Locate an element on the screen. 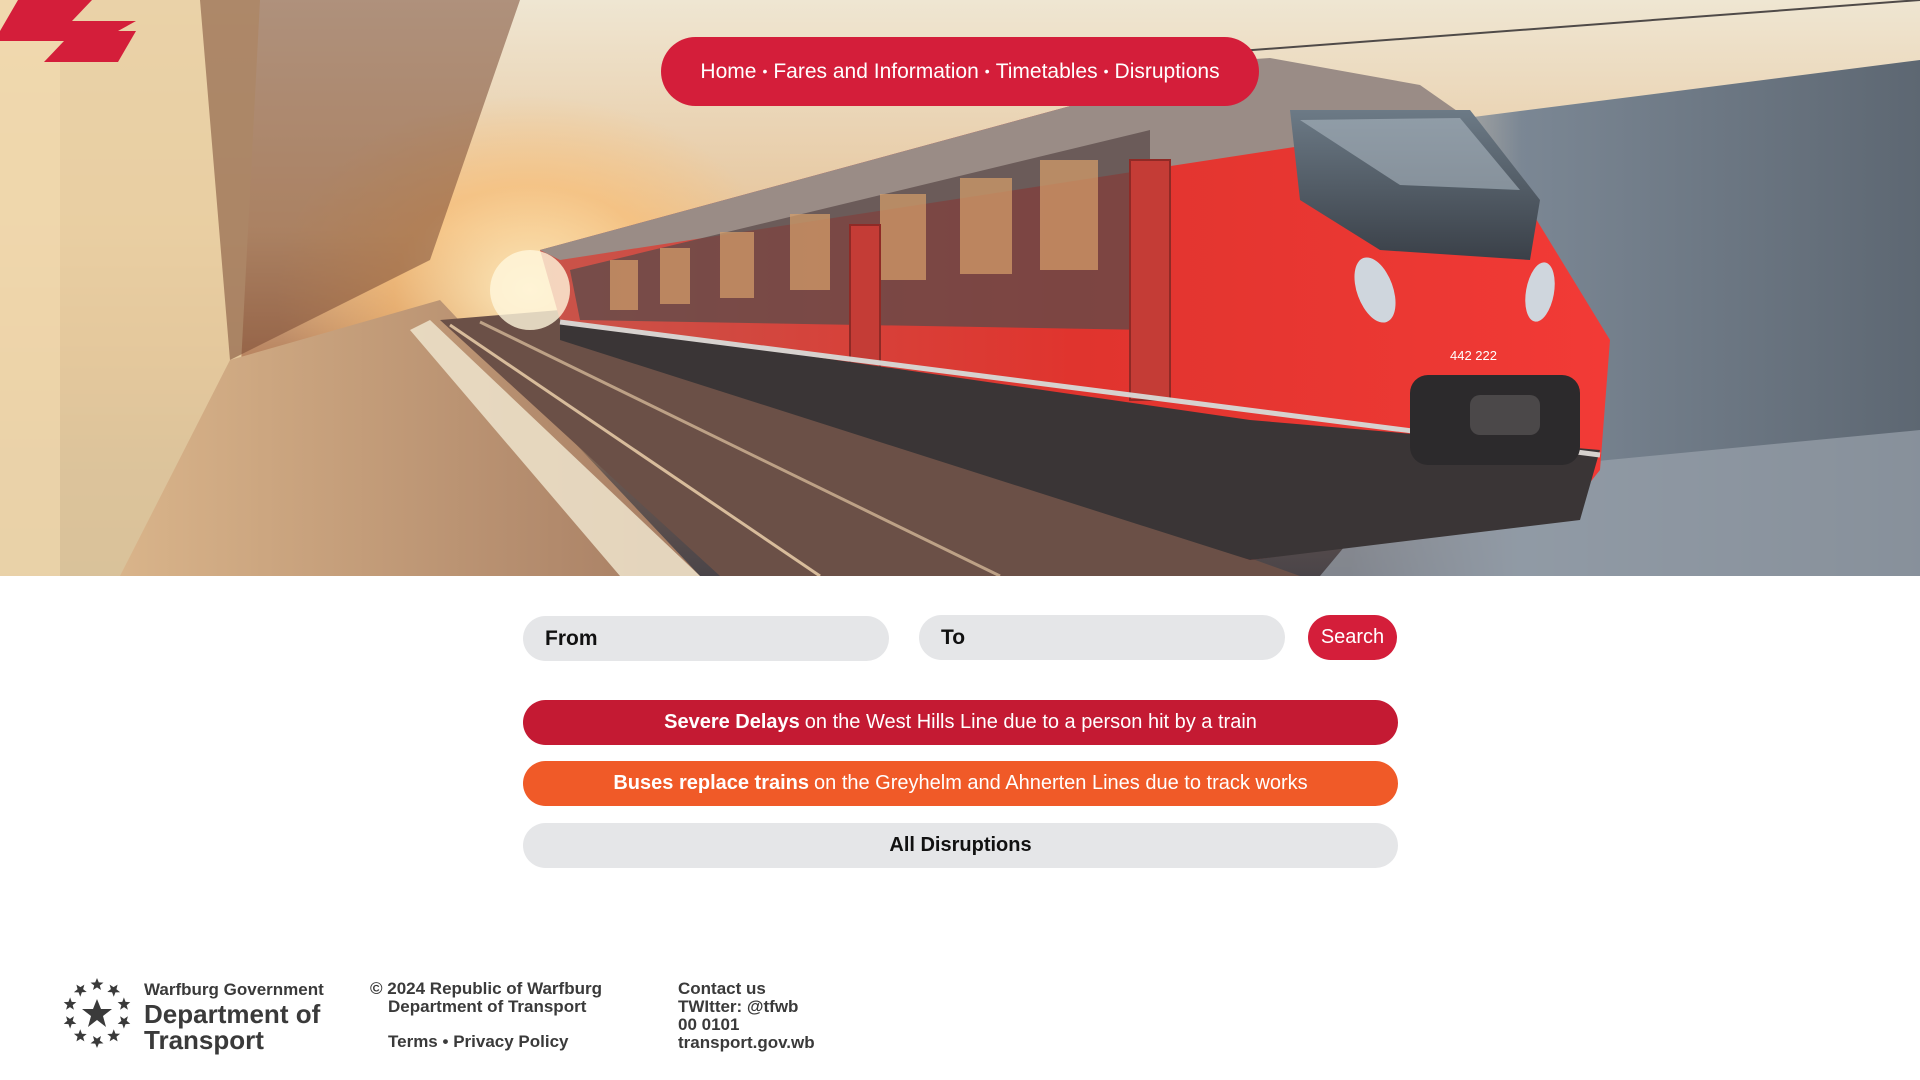 The height and width of the screenshot is (1080, 1920). privacy-policy-link: Privacy Policy is located at coordinates (510, 1041).